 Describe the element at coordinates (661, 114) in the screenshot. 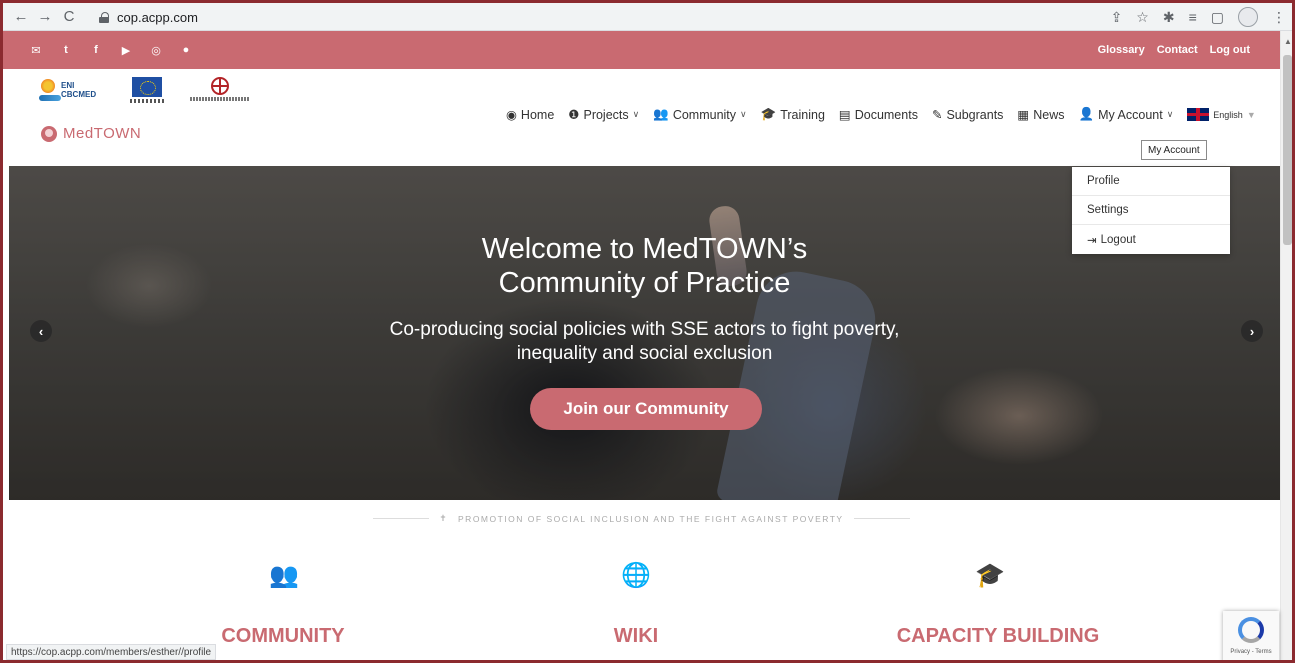

I see `users-icon: 👥` at that location.